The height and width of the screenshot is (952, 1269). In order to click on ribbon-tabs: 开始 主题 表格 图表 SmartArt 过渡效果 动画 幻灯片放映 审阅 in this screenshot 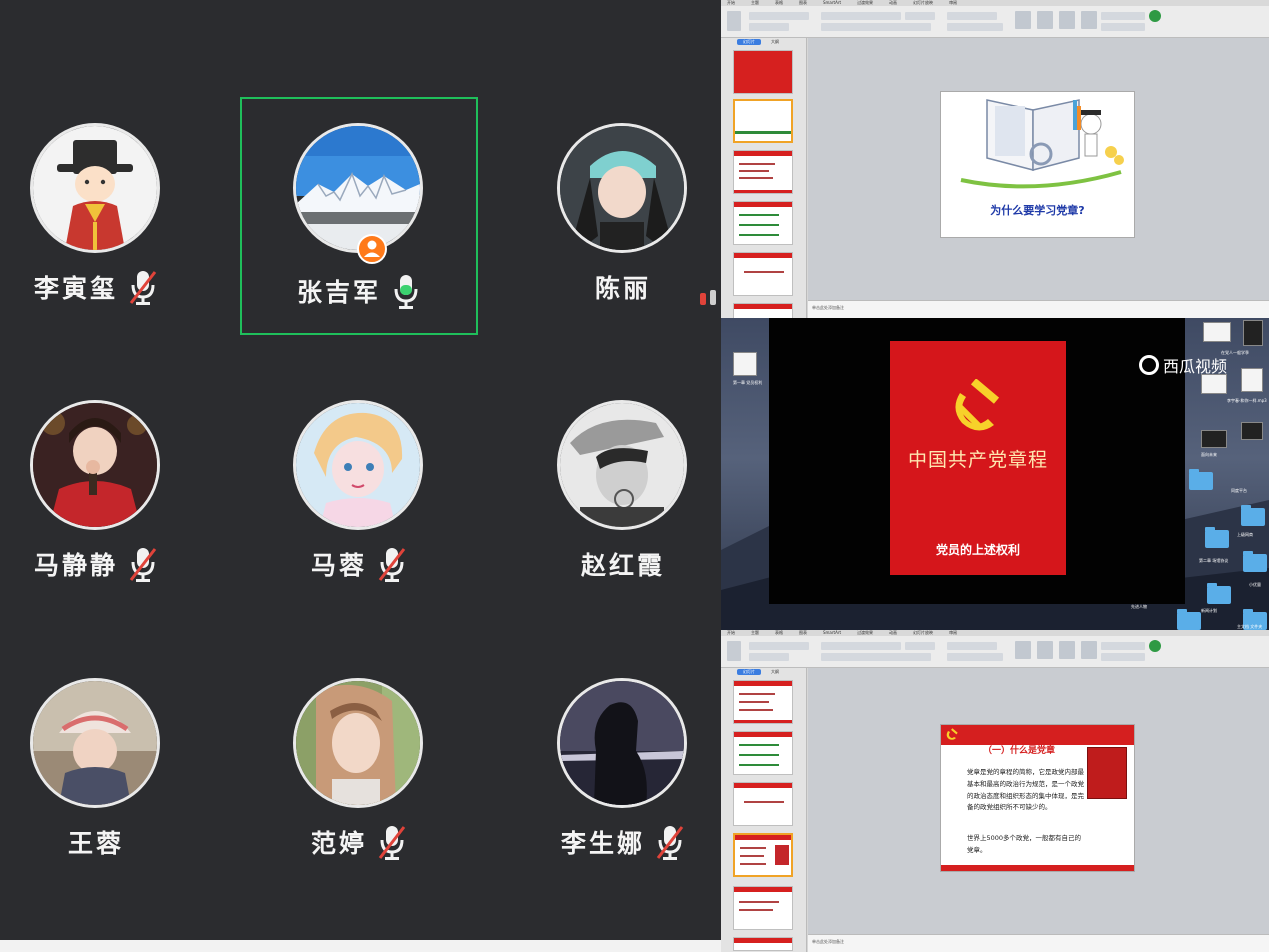, I will do `click(995, 633)`.